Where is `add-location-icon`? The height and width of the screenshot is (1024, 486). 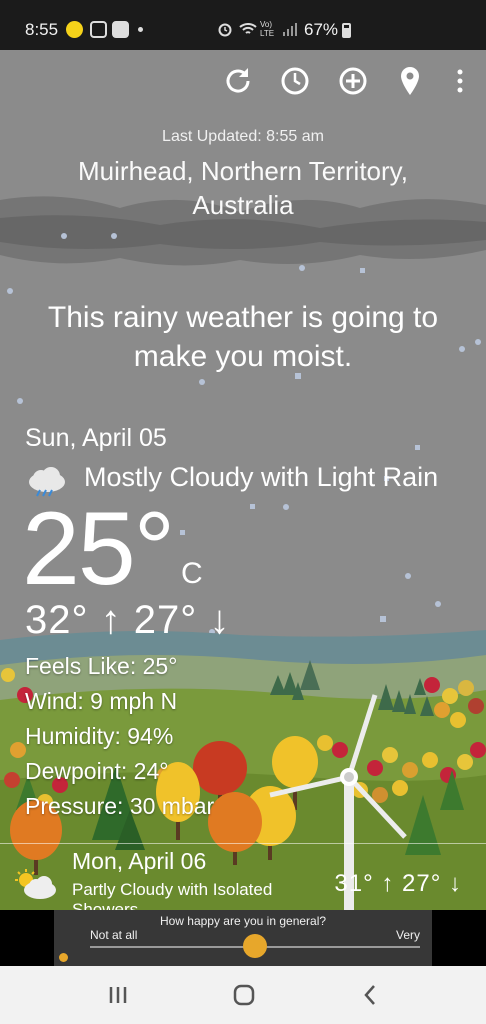 add-location-icon is located at coordinates (353, 81).